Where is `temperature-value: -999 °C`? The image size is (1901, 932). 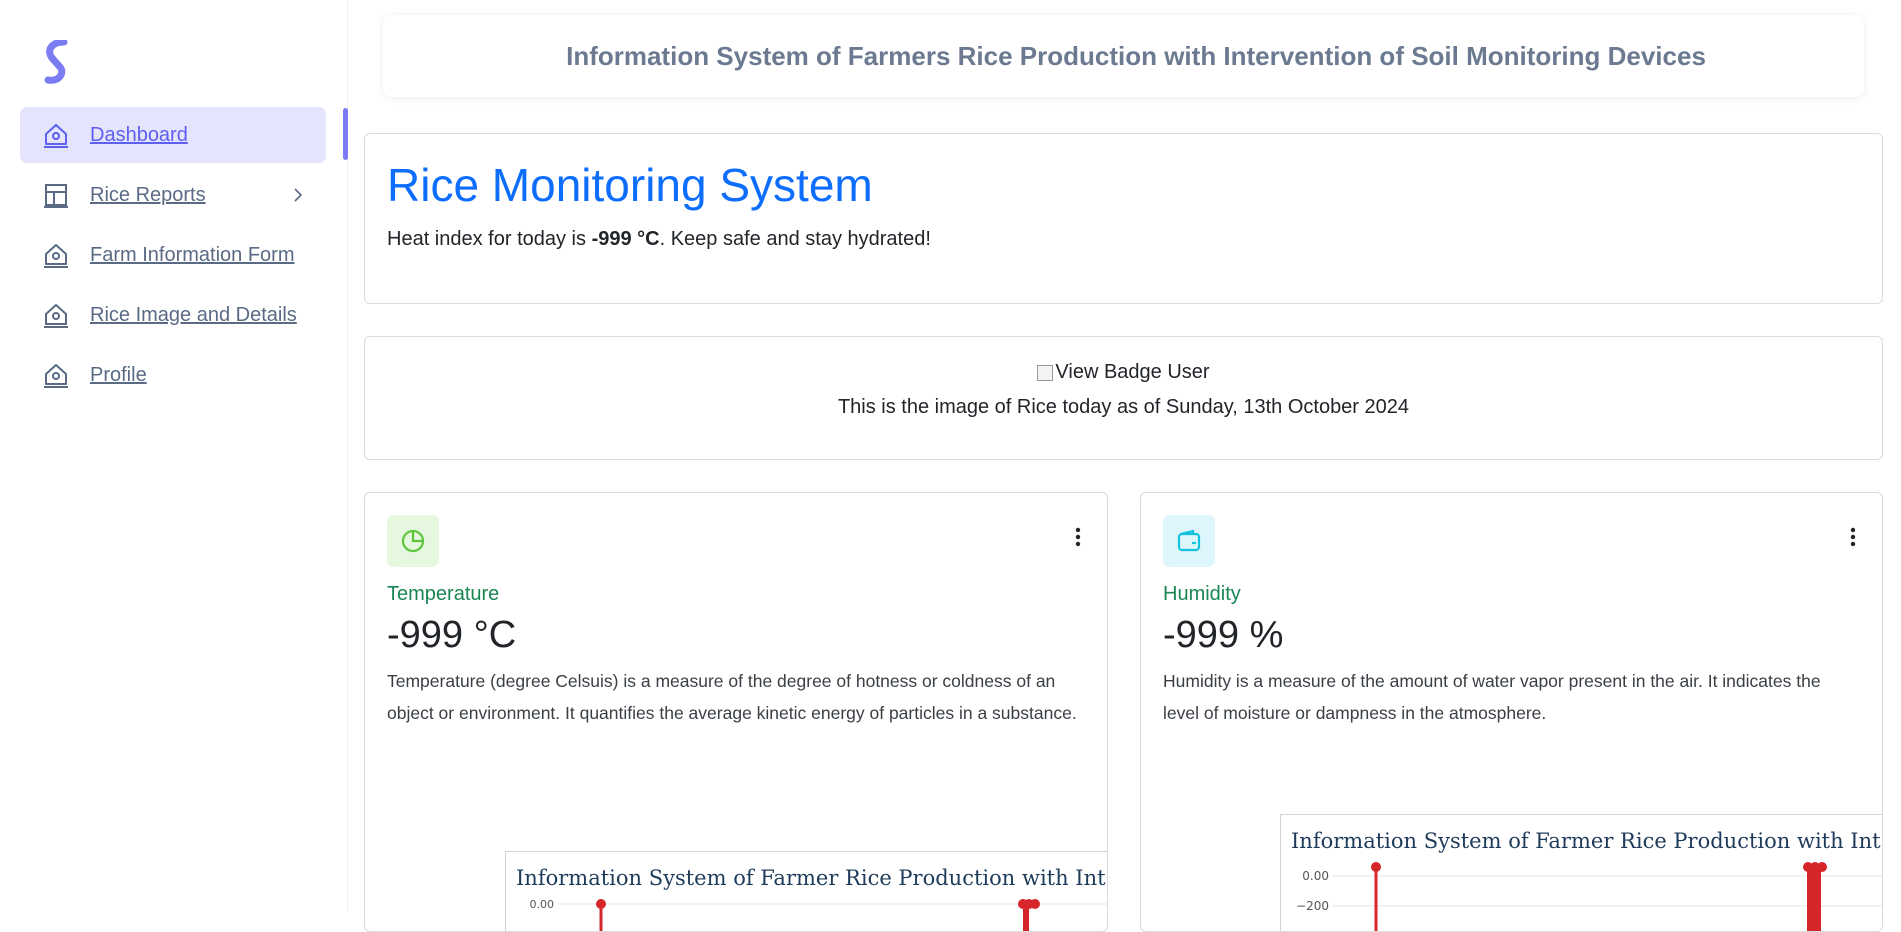
temperature-value: -999 °C is located at coordinates (452, 635).